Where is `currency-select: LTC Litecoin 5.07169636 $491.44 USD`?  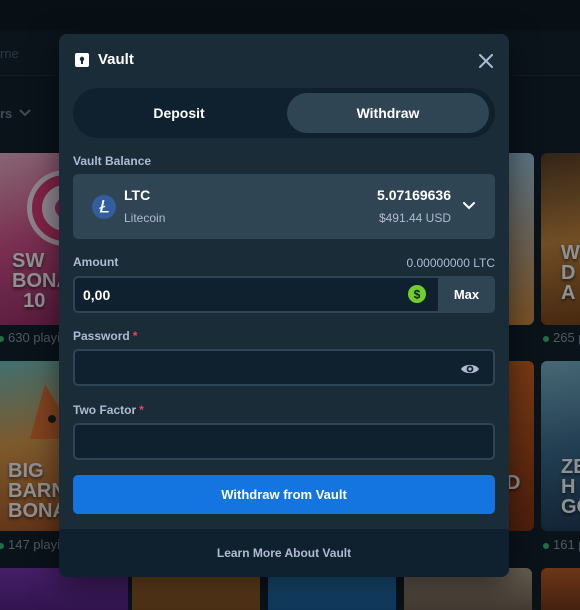
currency-select: LTC Litecoin 5.07169636 $491.44 USD is located at coordinates (284, 206).